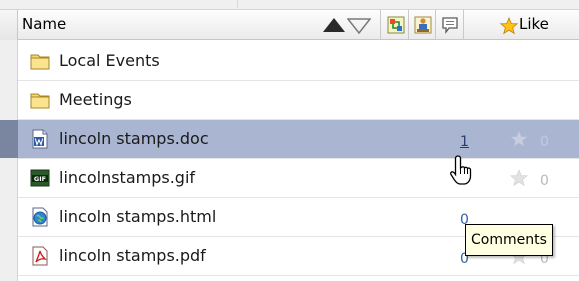  Describe the element at coordinates (9, 25) in the screenshot. I see `header-gutter` at that location.